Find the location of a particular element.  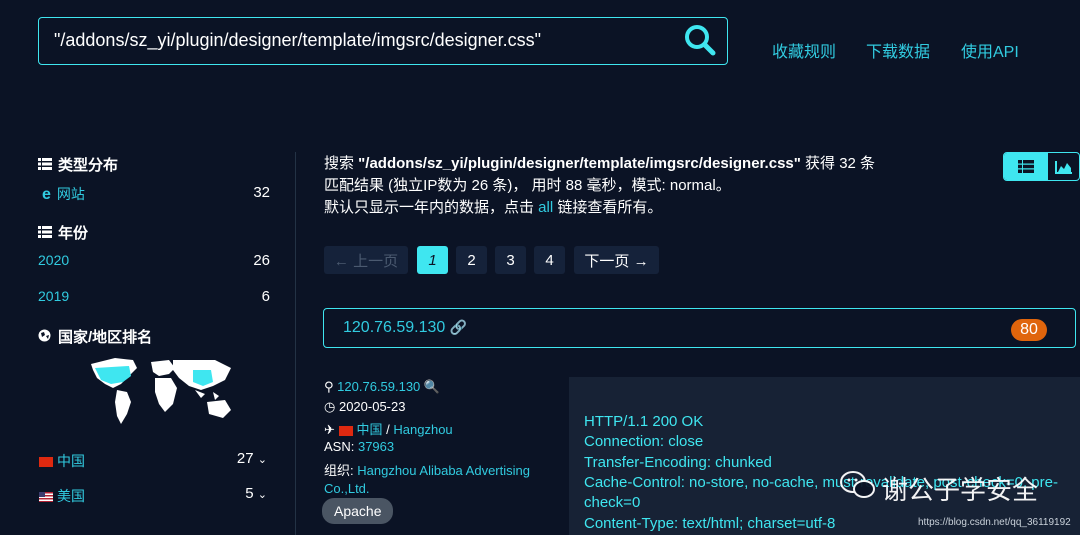

city-link: Hangzhou is located at coordinates (422, 429).